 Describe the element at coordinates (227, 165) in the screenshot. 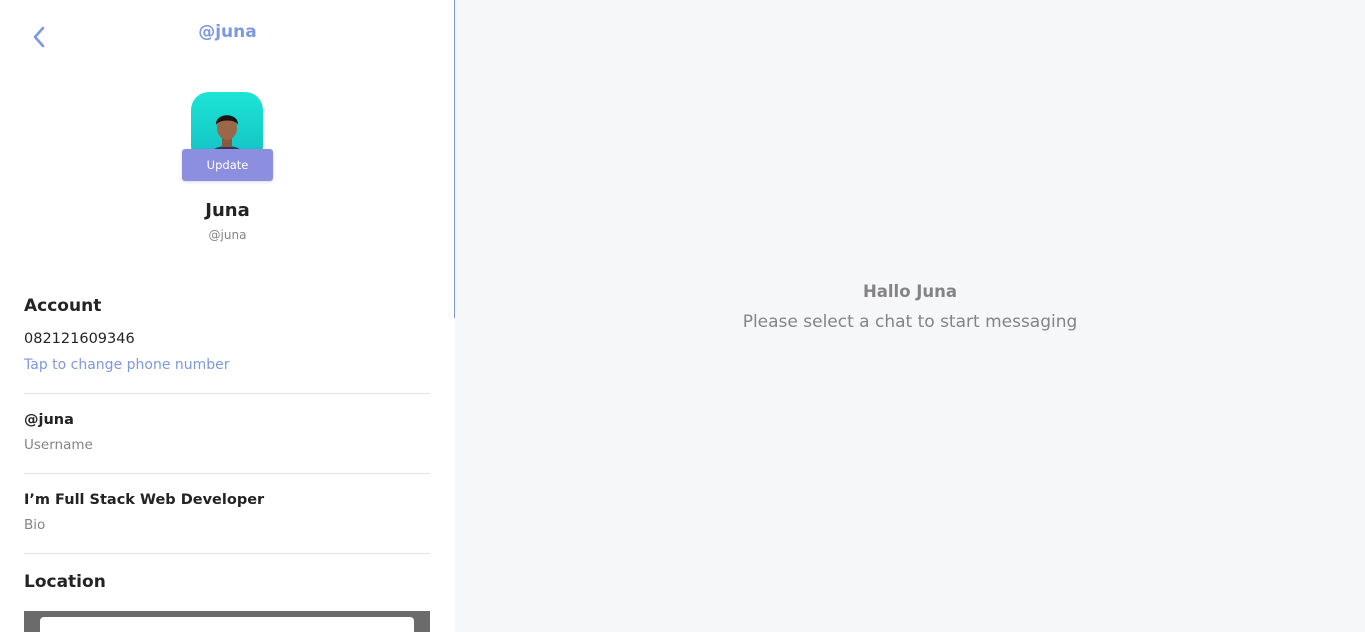

I see `update-photo-button: Update` at that location.